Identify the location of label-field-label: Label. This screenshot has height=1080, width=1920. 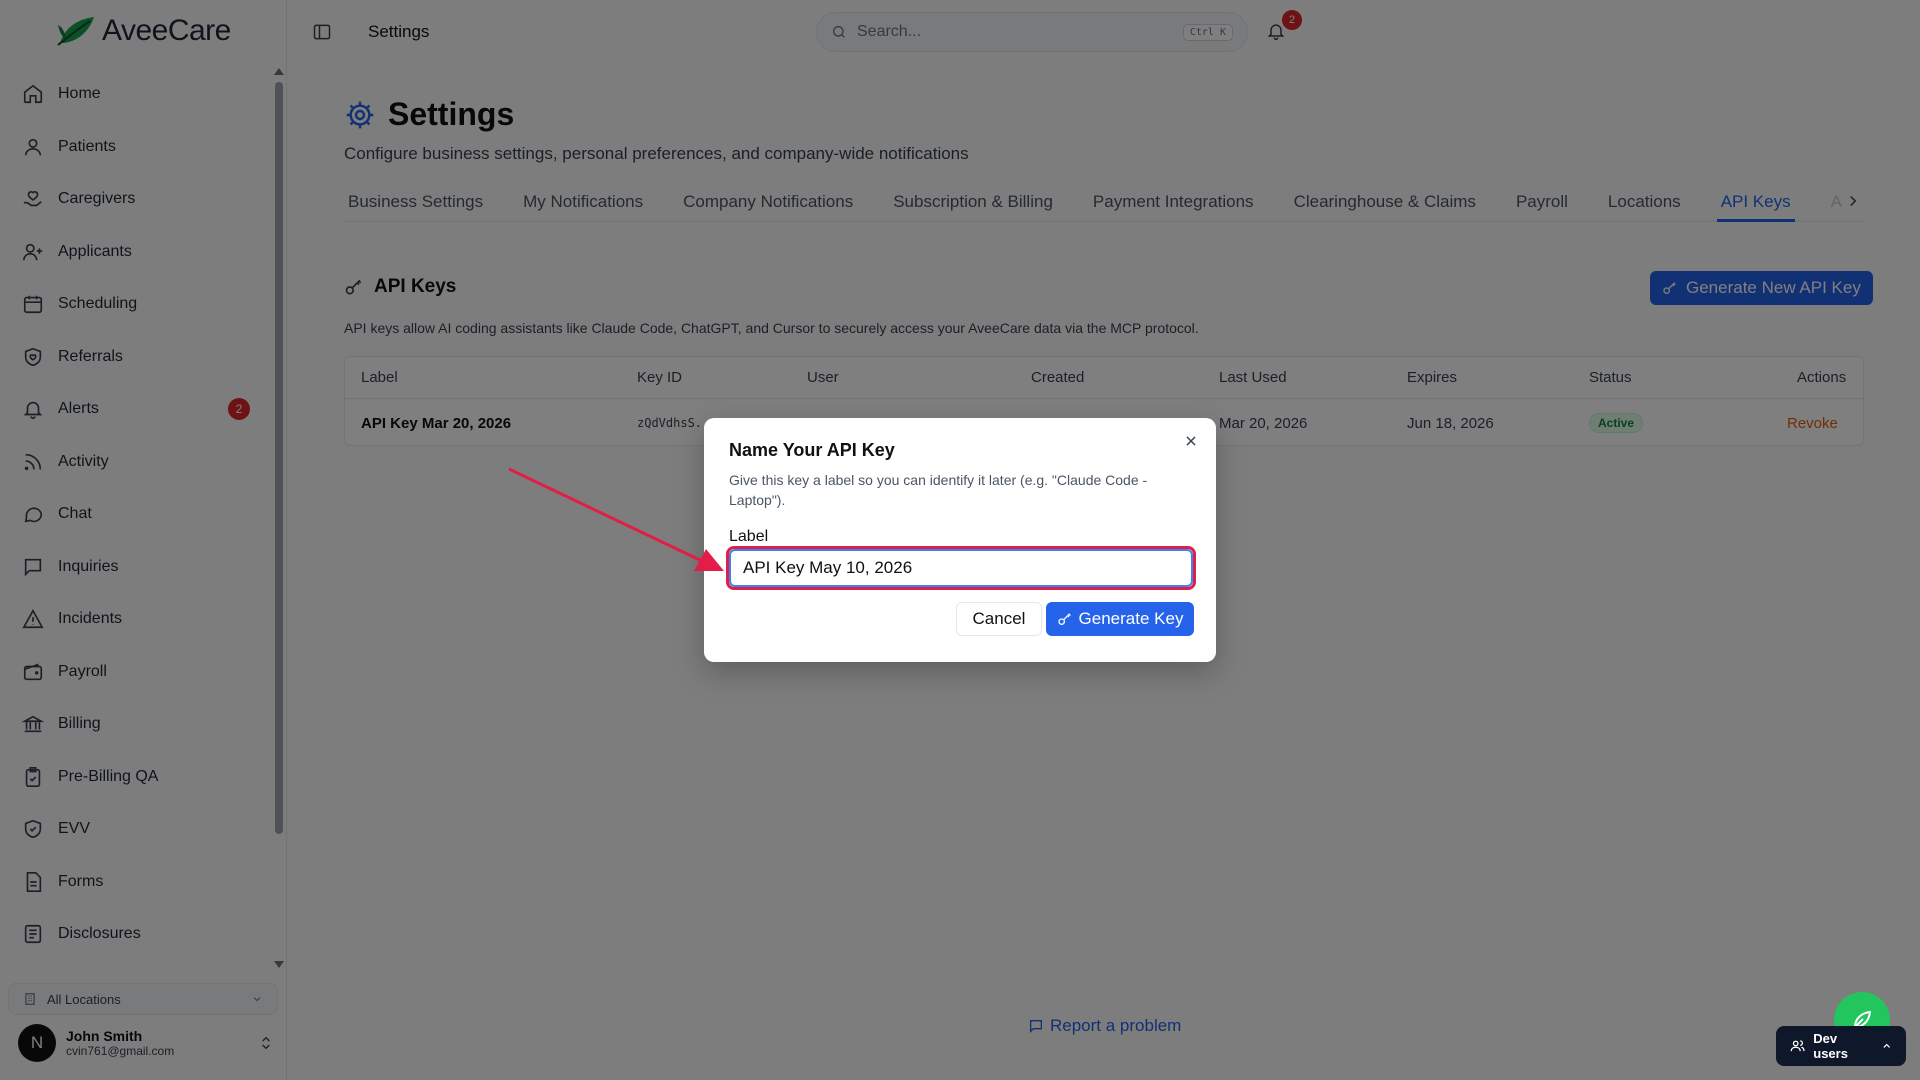
(749, 536).